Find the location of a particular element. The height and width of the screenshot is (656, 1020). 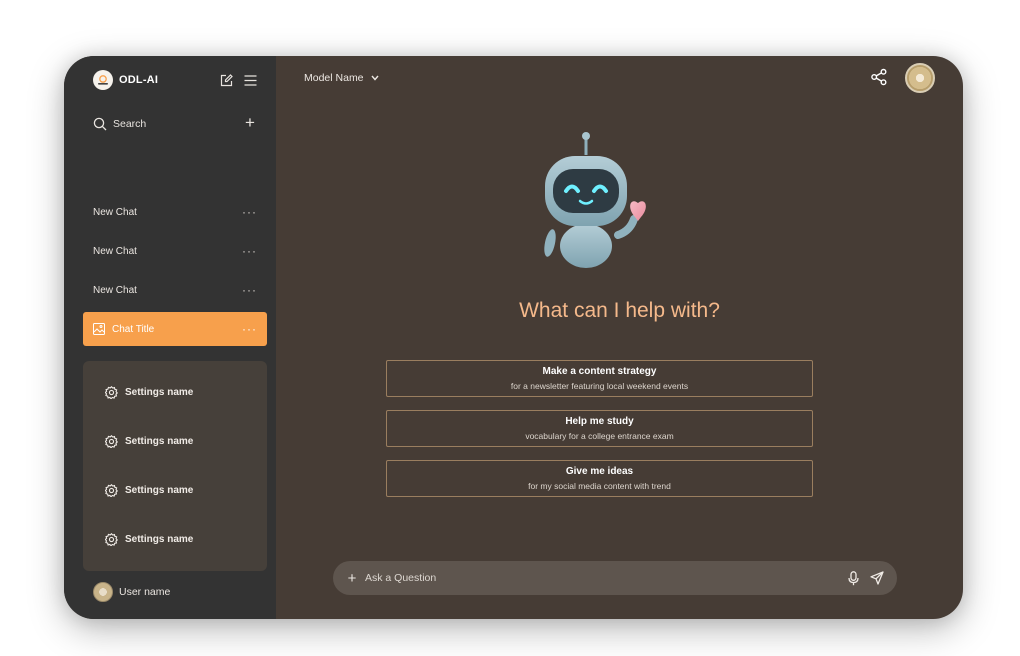

hamburger-icon is located at coordinates (250, 80).